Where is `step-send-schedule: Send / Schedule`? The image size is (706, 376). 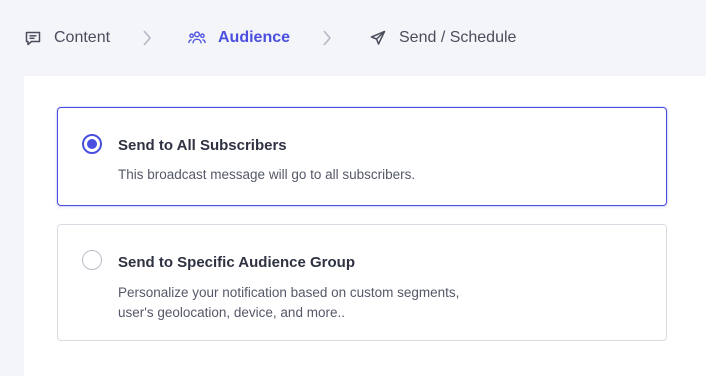
step-send-schedule: Send / Schedule is located at coordinates (442, 38).